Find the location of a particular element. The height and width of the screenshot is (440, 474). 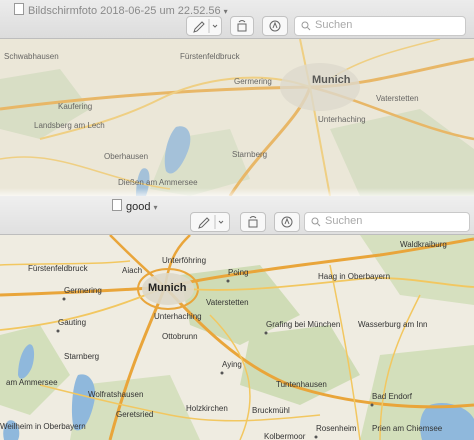

map-label-schwabhausen: Schwabhausen is located at coordinates (31, 56).